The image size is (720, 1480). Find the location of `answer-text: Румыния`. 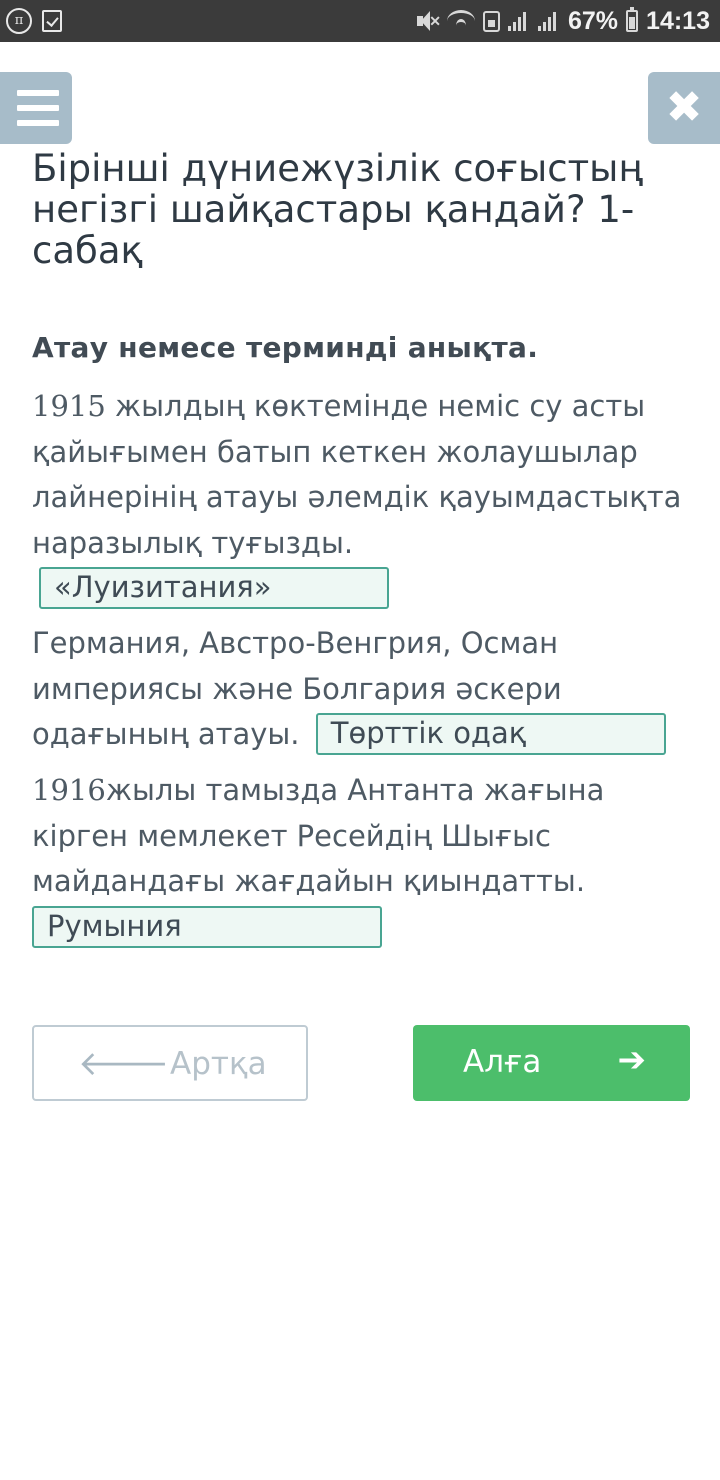

answer-text: Румыния is located at coordinates (114, 925).